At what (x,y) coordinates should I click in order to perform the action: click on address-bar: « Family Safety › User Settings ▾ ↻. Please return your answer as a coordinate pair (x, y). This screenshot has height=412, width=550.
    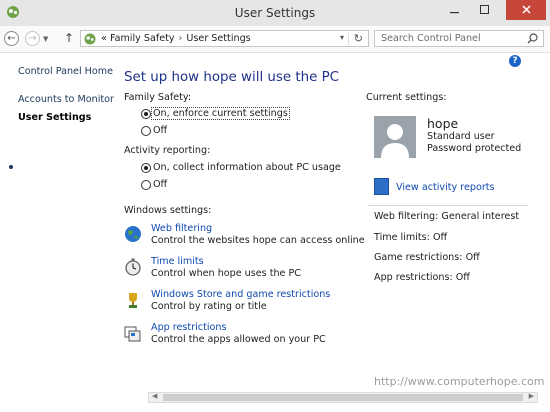
    Looking at the image, I should click on (224, 38).